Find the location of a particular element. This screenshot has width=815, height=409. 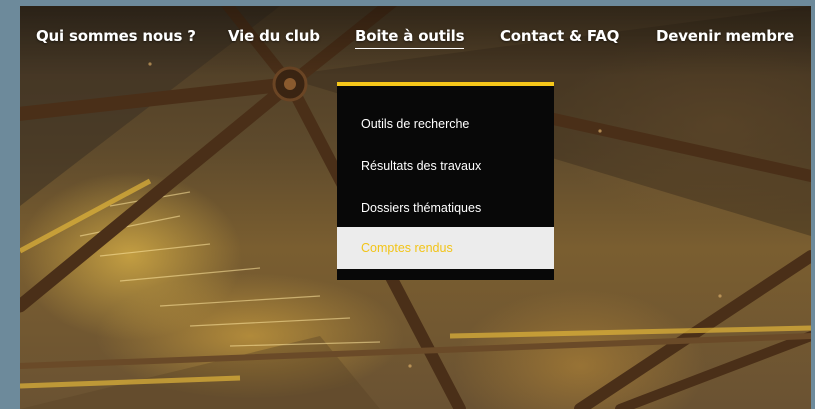

nav-item-vie-du-club: Vie du club is located at coordinates (274, 36).